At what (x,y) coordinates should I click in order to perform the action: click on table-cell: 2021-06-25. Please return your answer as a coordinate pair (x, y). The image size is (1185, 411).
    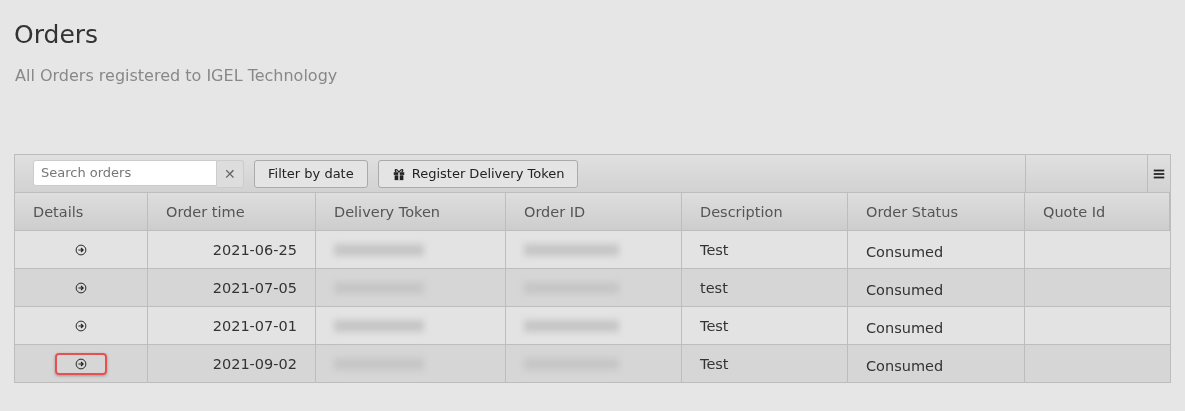
    Looking at the image, I should click on (232, 250).